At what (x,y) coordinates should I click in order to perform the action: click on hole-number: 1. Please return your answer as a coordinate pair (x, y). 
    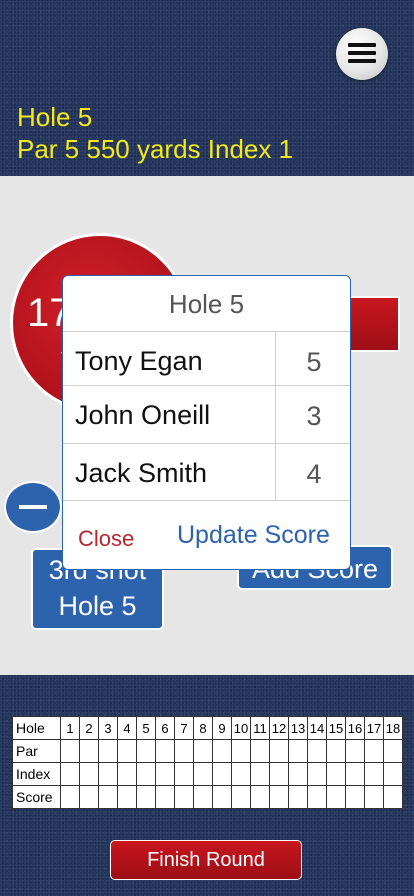
    Looking at the image, I should click on (70, 728).